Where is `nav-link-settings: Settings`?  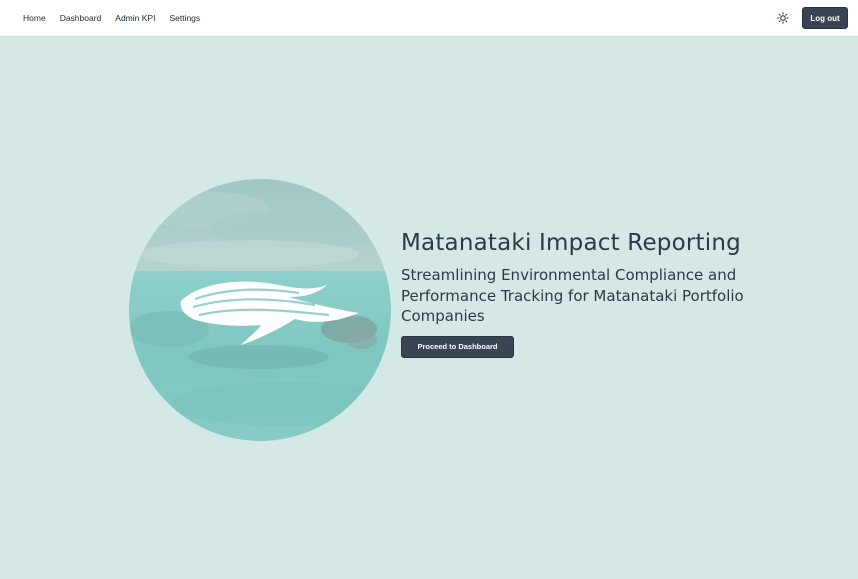
nav-link-settings: Settings is located at coordinates (184, 18).